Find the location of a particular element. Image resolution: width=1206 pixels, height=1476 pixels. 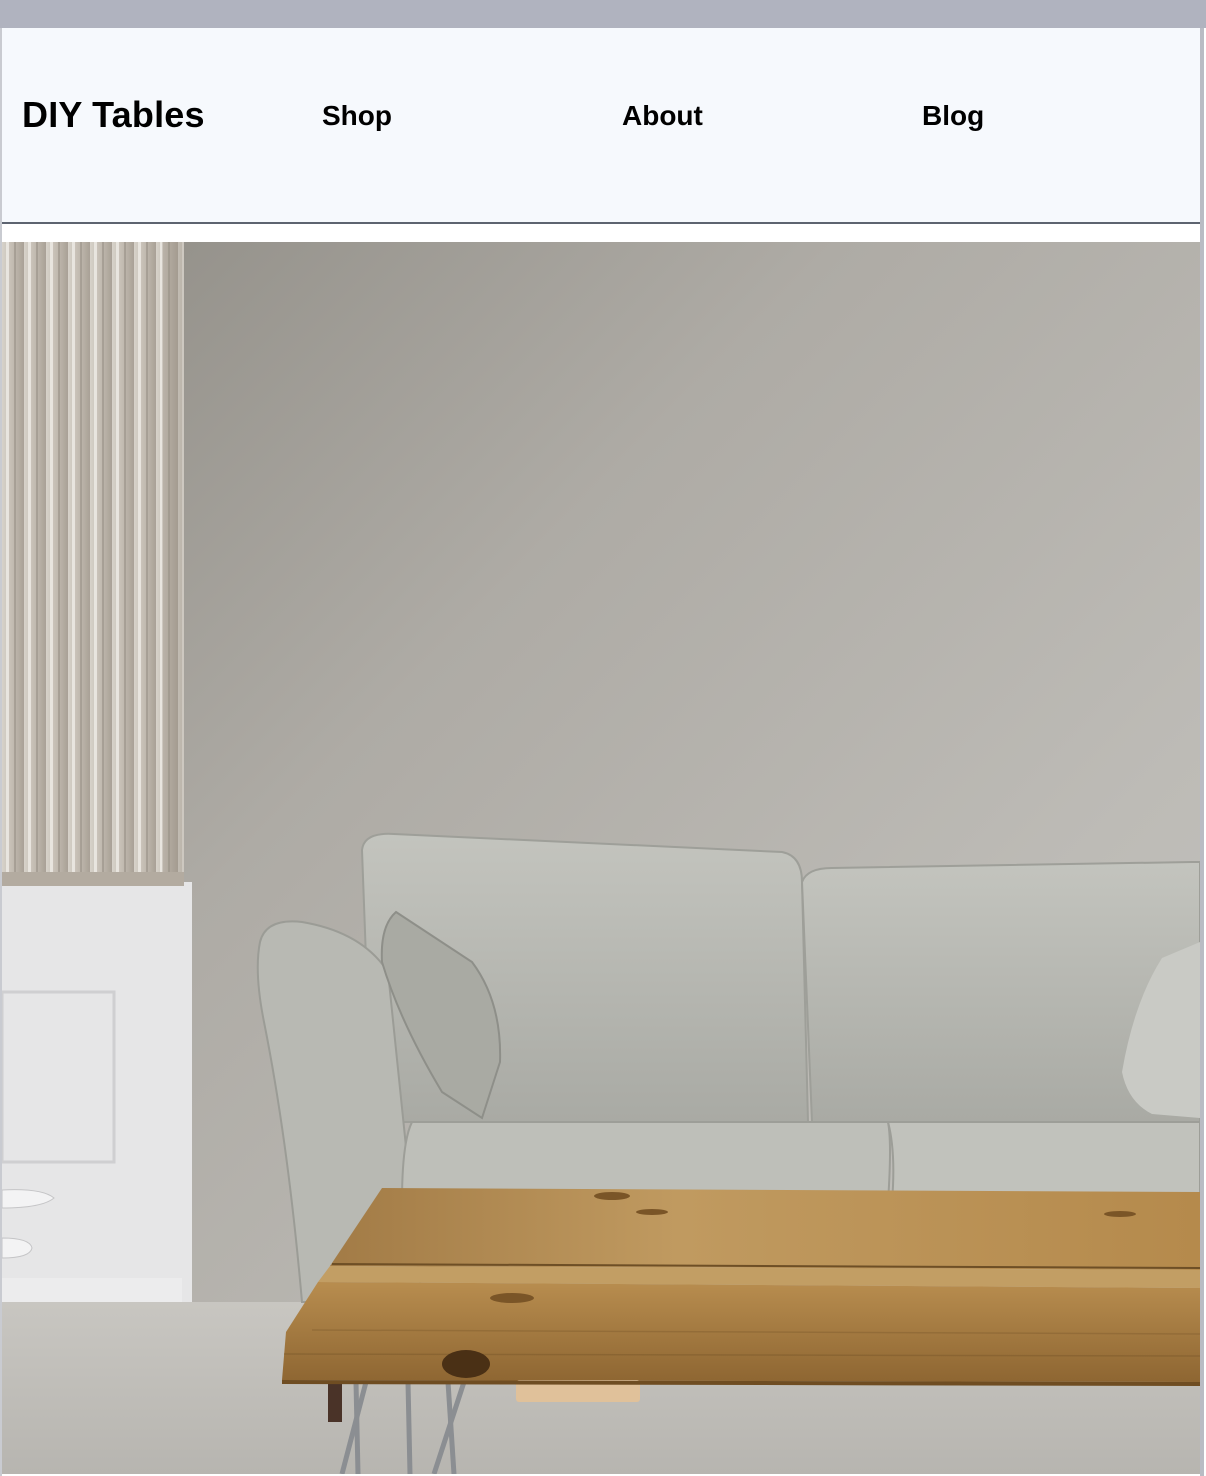

nav-link-shop: Shop is located at coordinates (357, 116).